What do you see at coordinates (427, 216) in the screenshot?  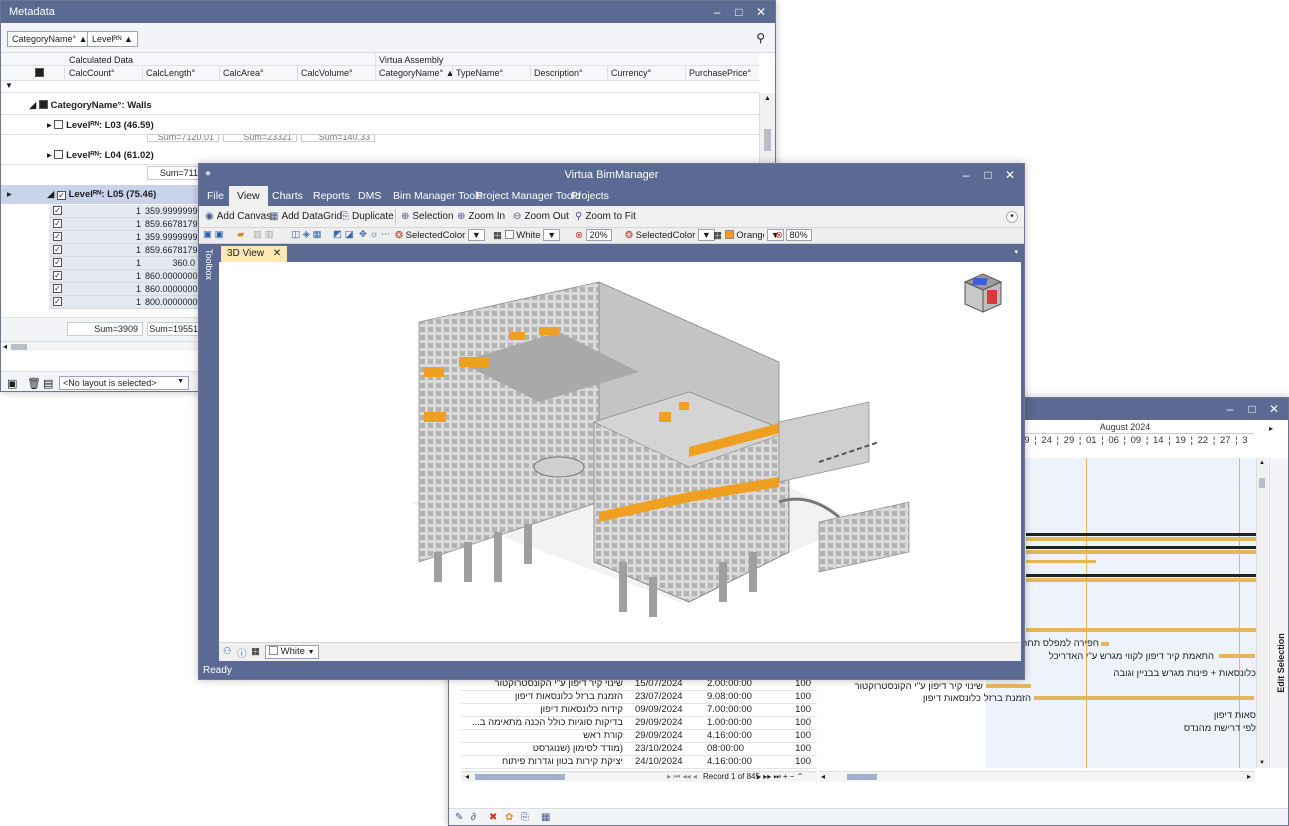 I see `selection-button: ⊕ Selection` at bounding box center [427, 216].